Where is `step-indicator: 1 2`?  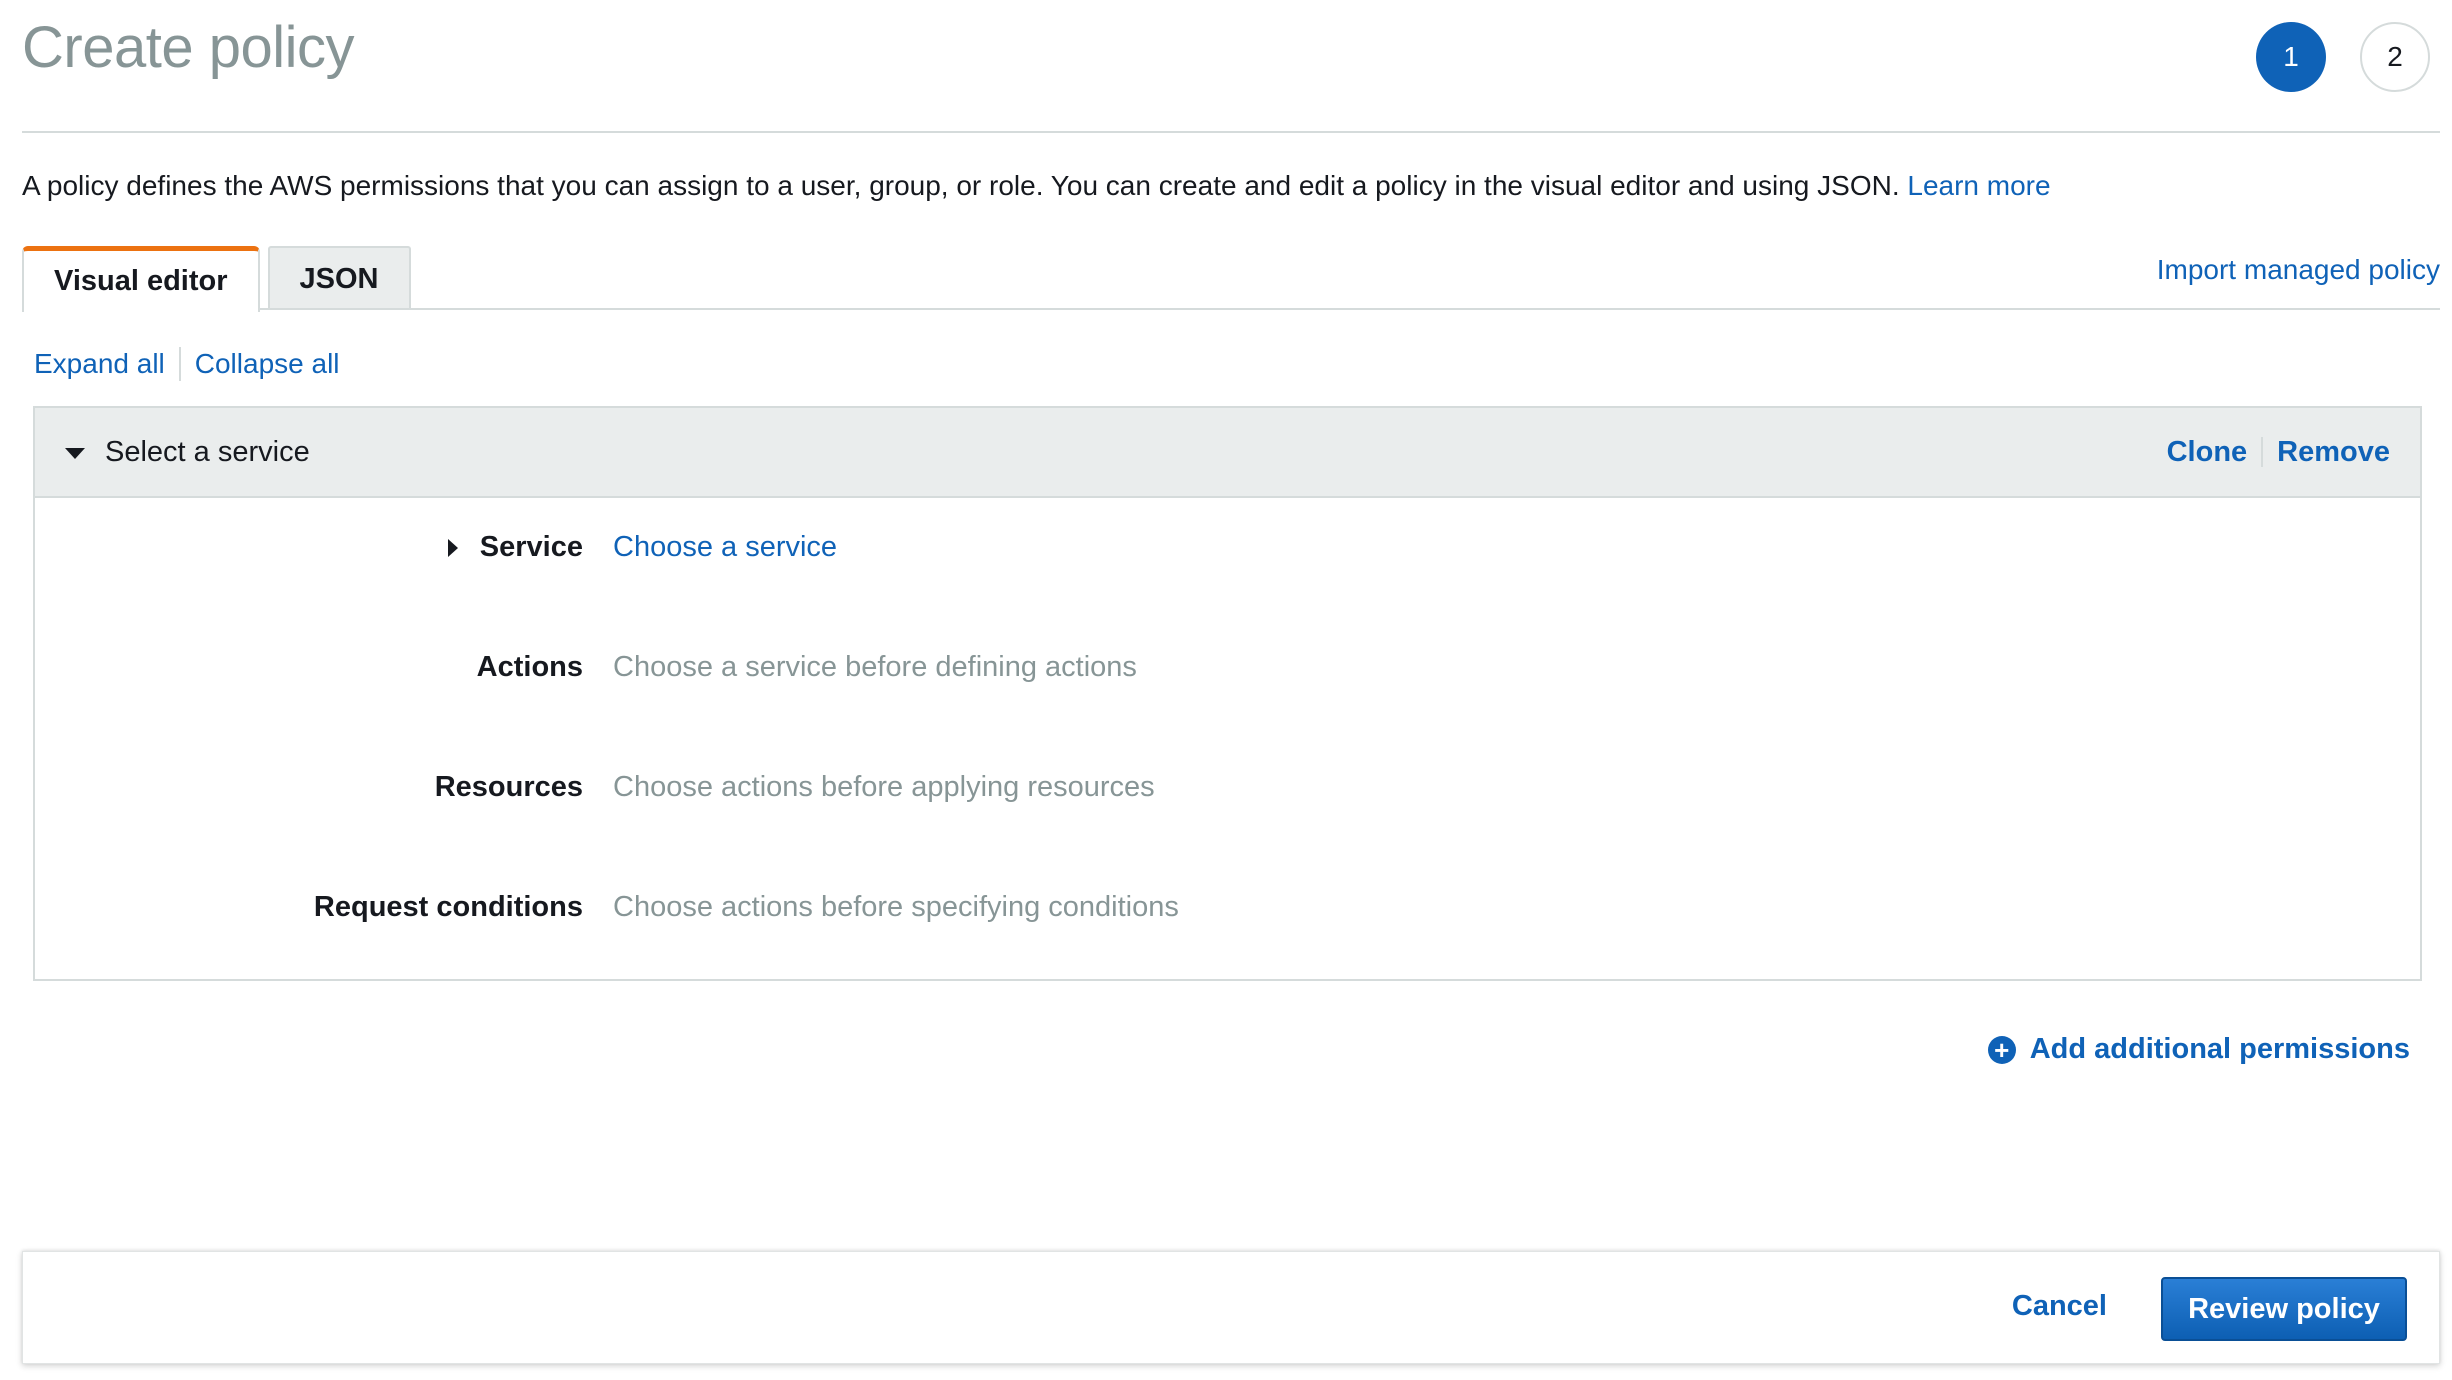 step-indicator: 1 2 is located at coordinates (2343, 57).